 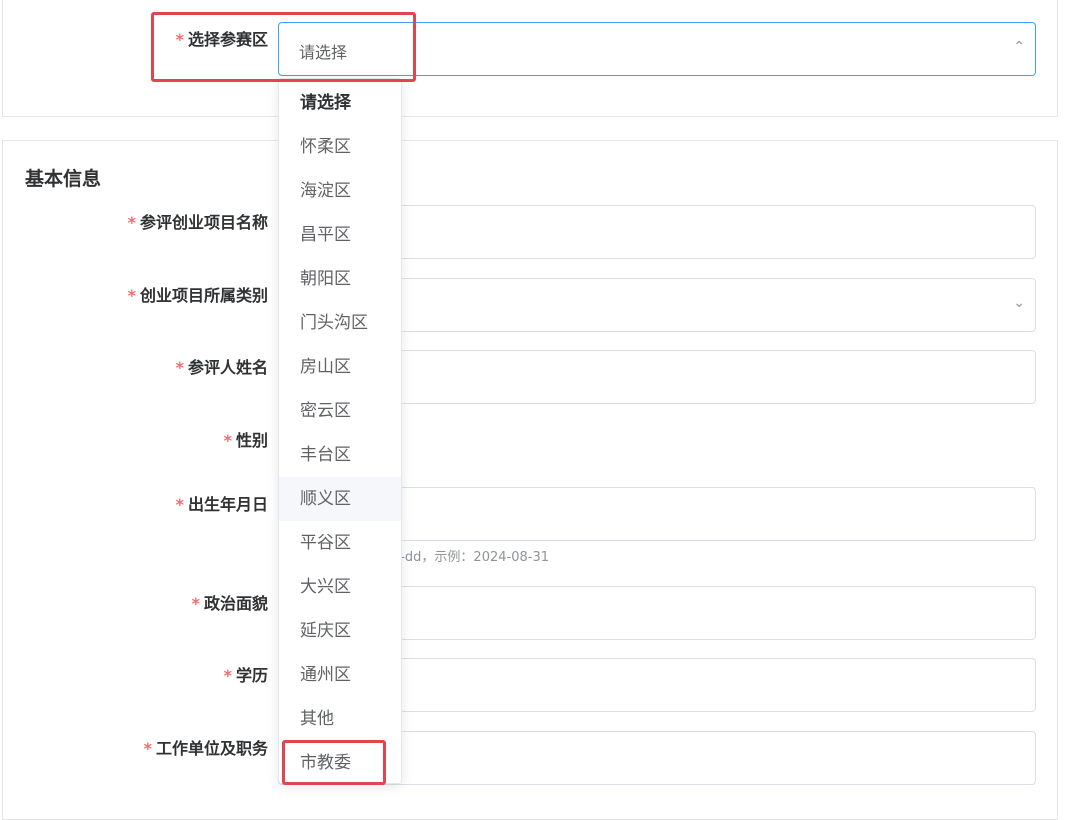 What do you see at coordinates (1019, 47) in the screenshot?
I see `chevron-up-icon: ⌃` at bounding box center [1019, 47].